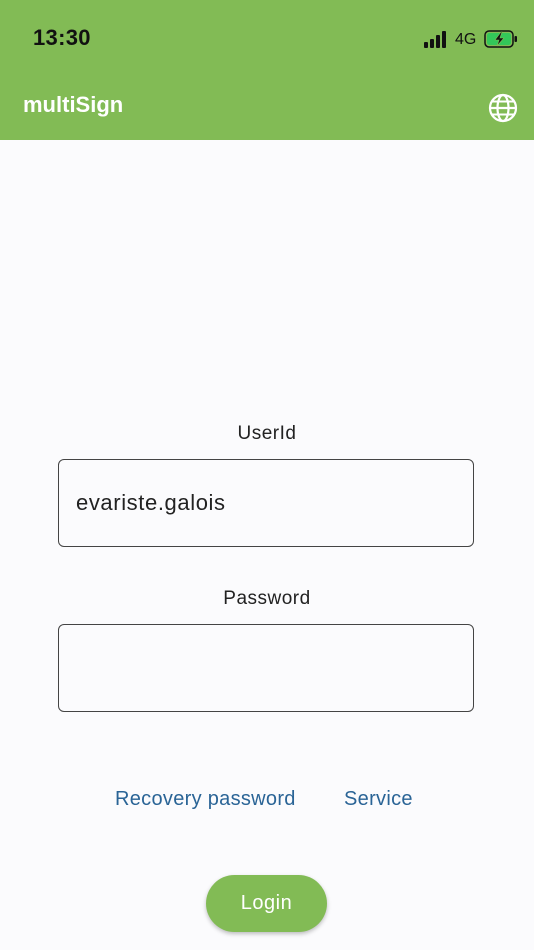 The image size is (534, 950). Describe the element at coordinates (266, 903) in the screenshot. I see `login-button: Login` at that location.